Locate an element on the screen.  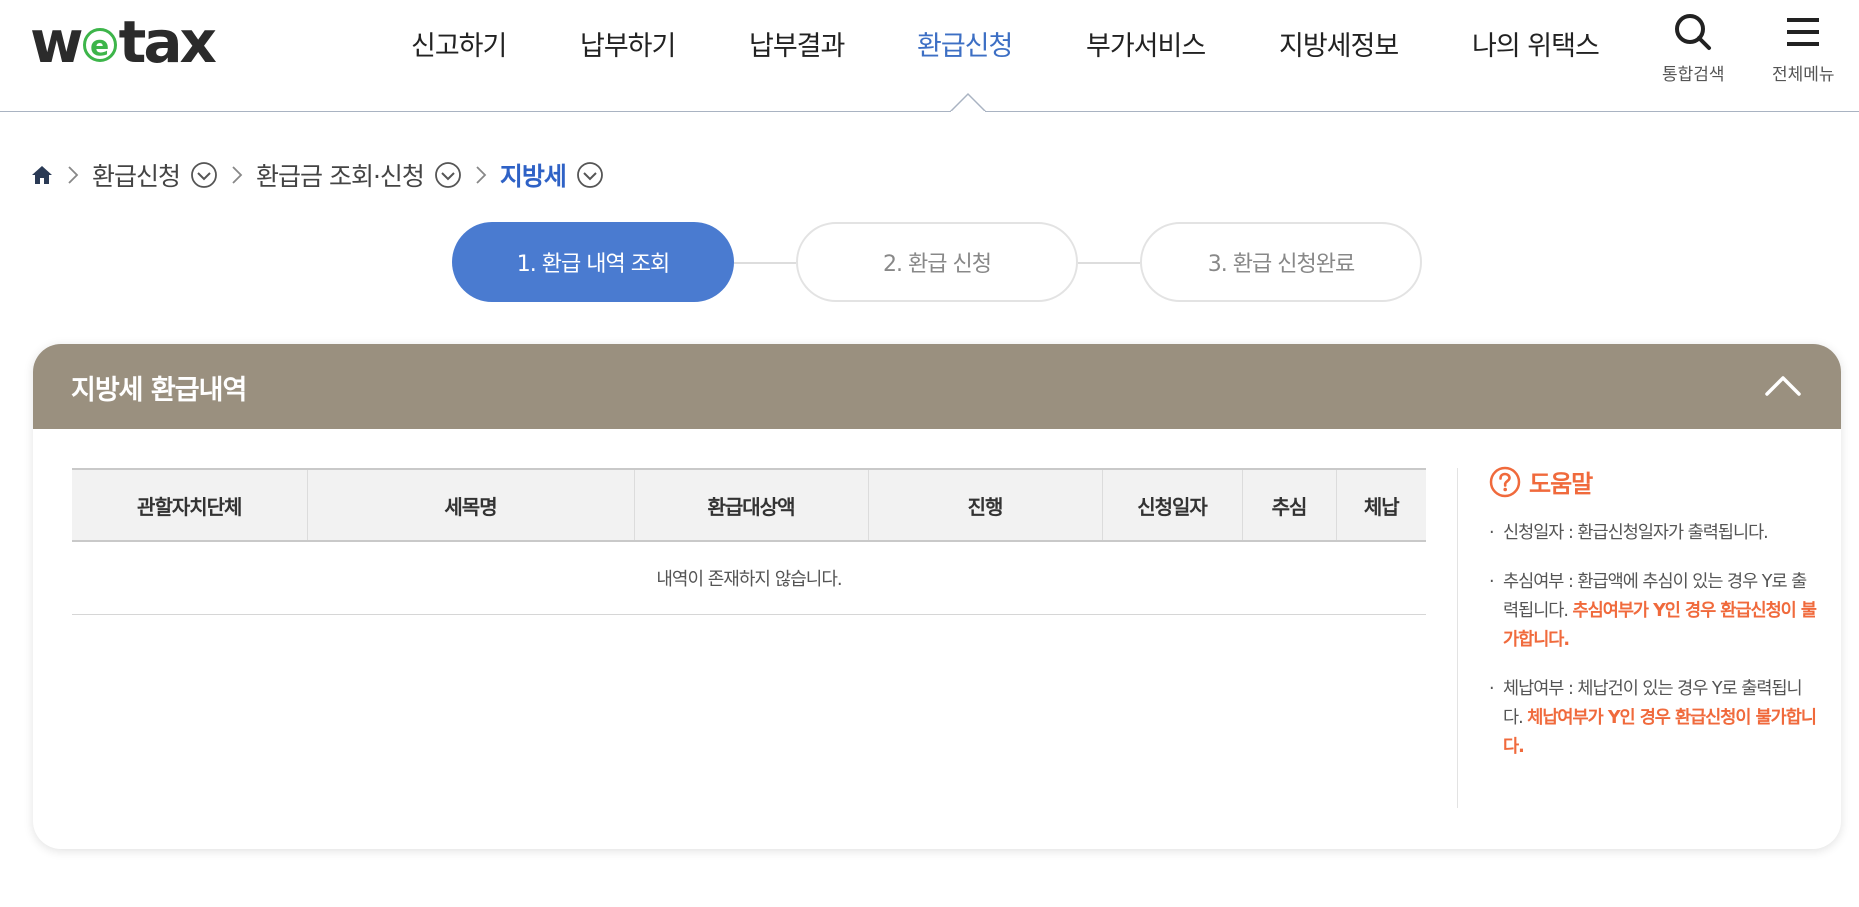
active-nav-caret-icon is located at coordinates (968, 102).